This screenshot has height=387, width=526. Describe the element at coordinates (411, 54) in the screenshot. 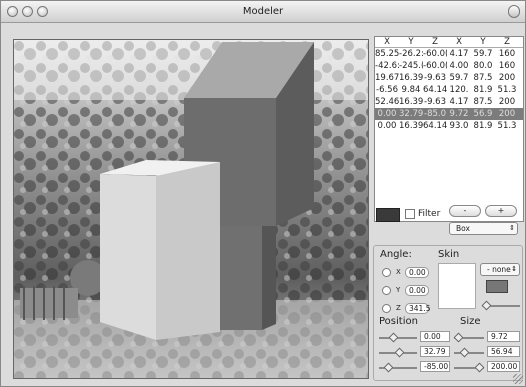

I see `table-cell: -26.2:` at that location.